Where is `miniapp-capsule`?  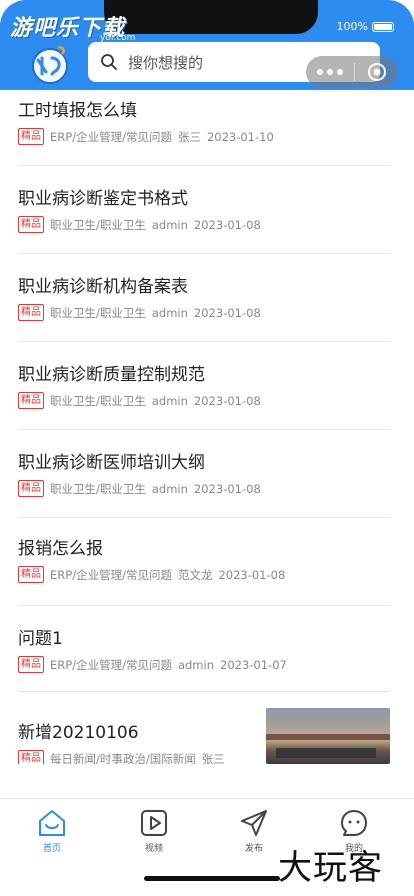
miniapp-capsule is located at coordinates (352, 72).